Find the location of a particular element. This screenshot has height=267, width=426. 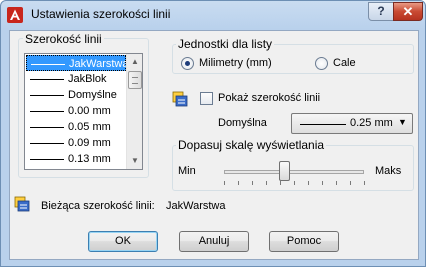

units-inch-radio is located at coordinates (321, 63).